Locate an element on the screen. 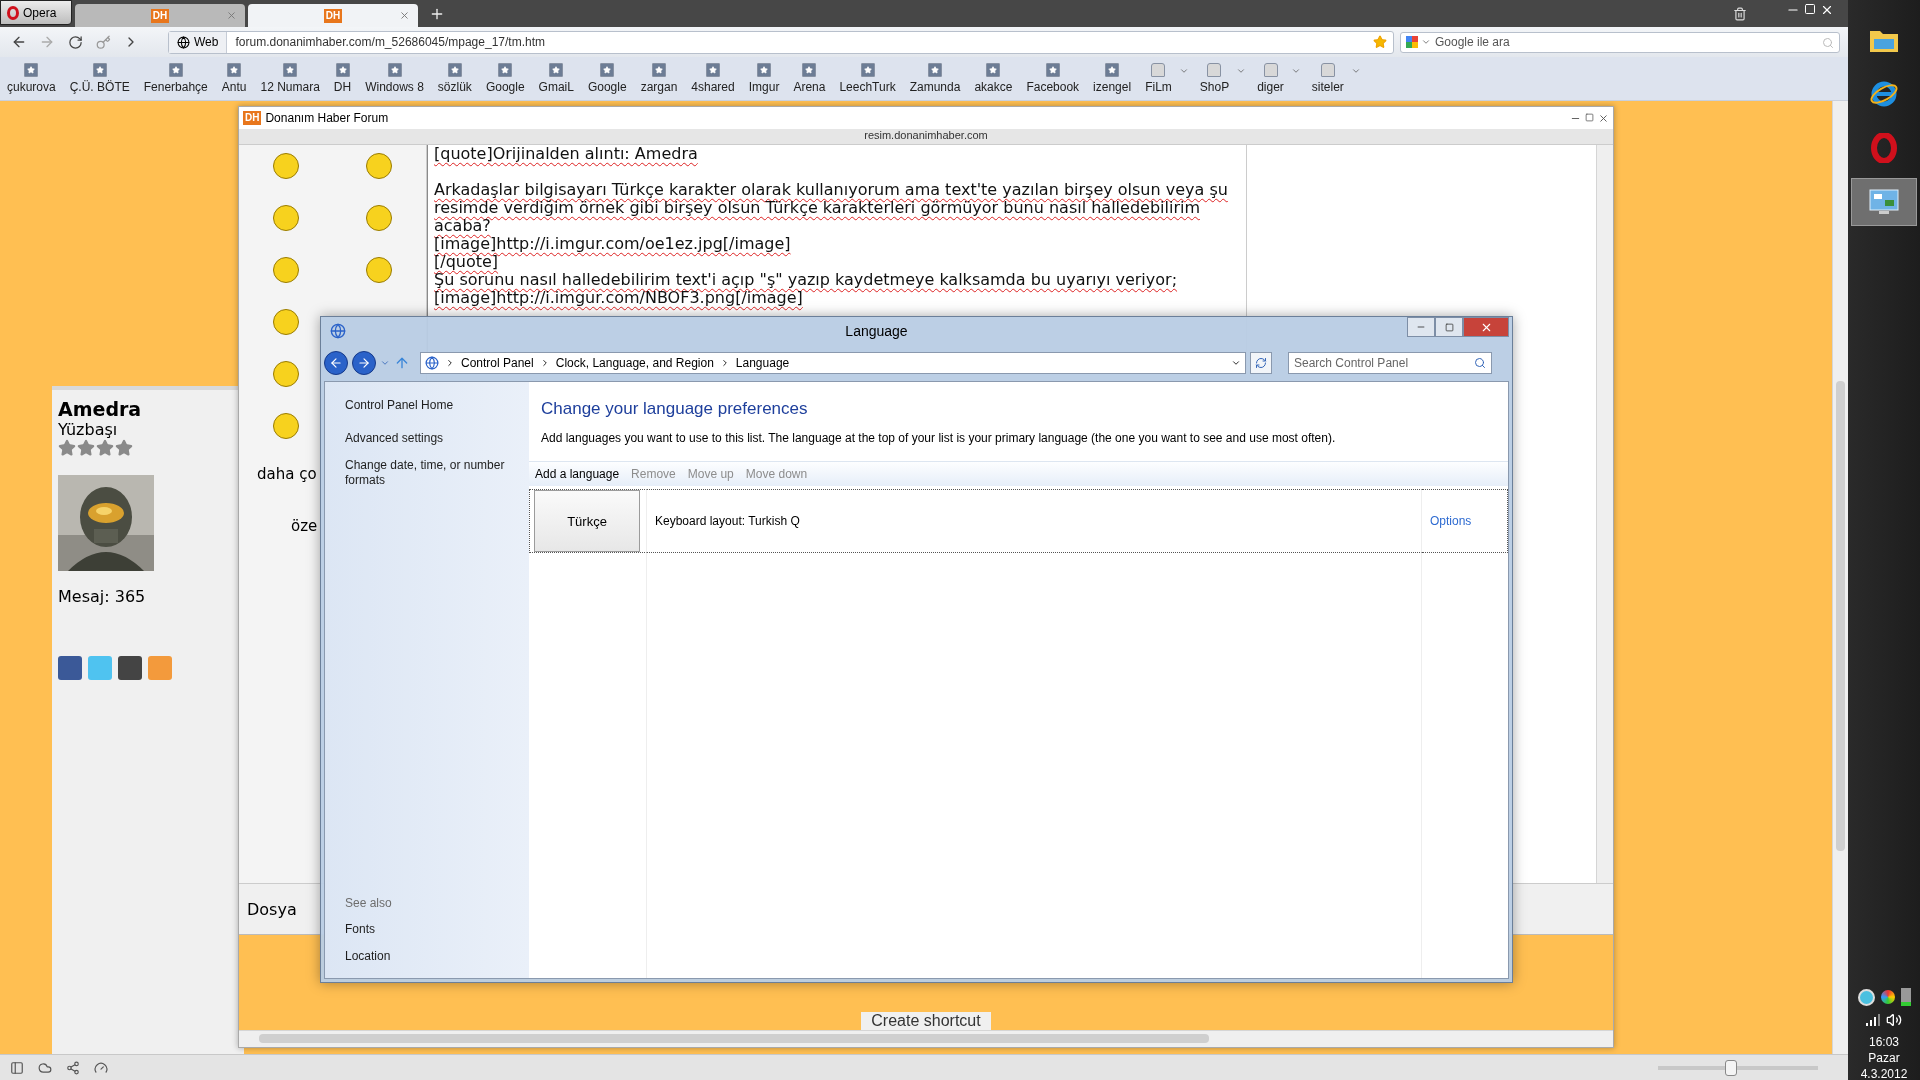 The image size is (1920, 1080). text-fragment: öze is located at coordinates (304, 527).